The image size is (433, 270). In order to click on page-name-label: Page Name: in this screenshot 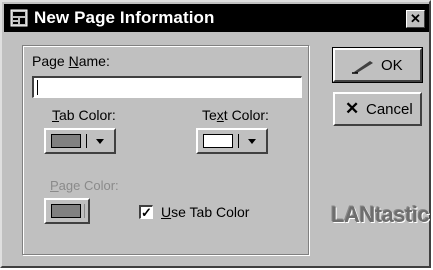, I will do `click(71, 61)`.